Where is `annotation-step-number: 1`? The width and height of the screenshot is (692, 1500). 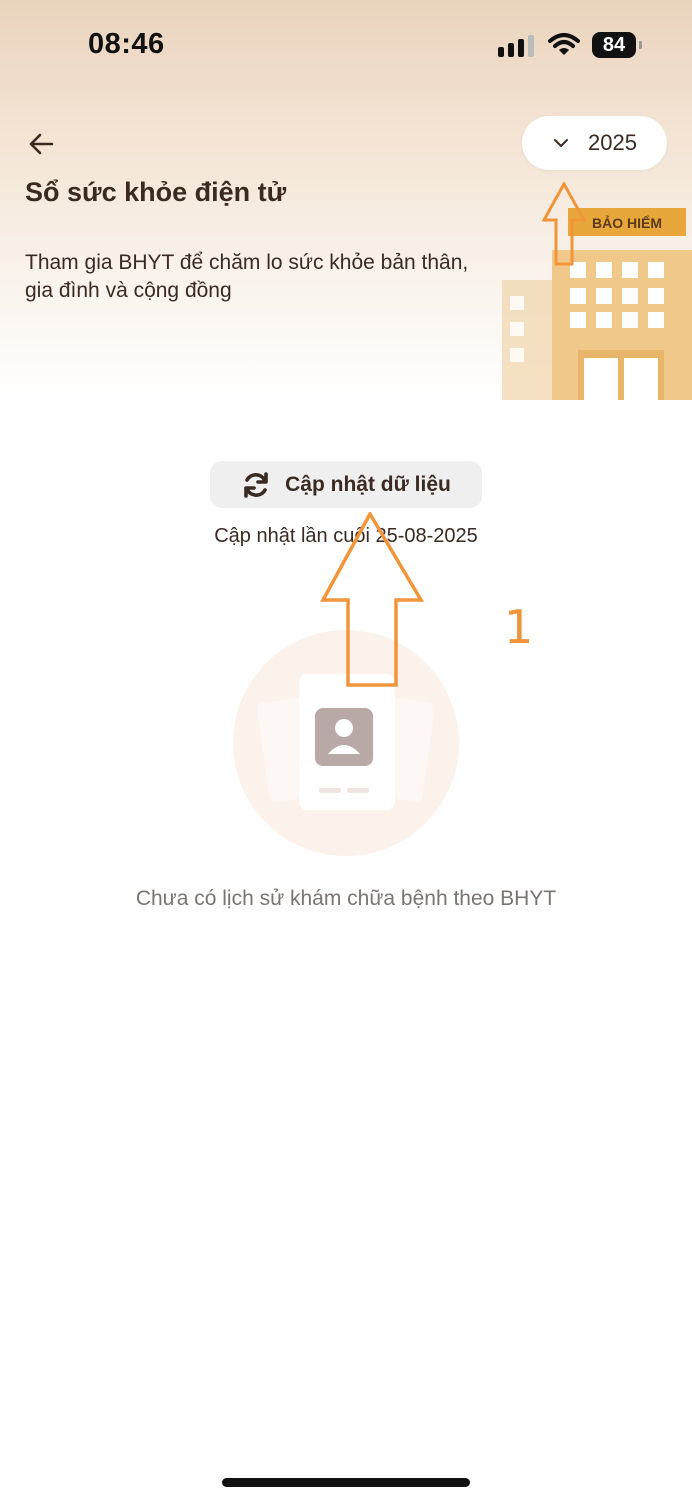 annotation-step-number: 1 is located at coordinates (519, 627).